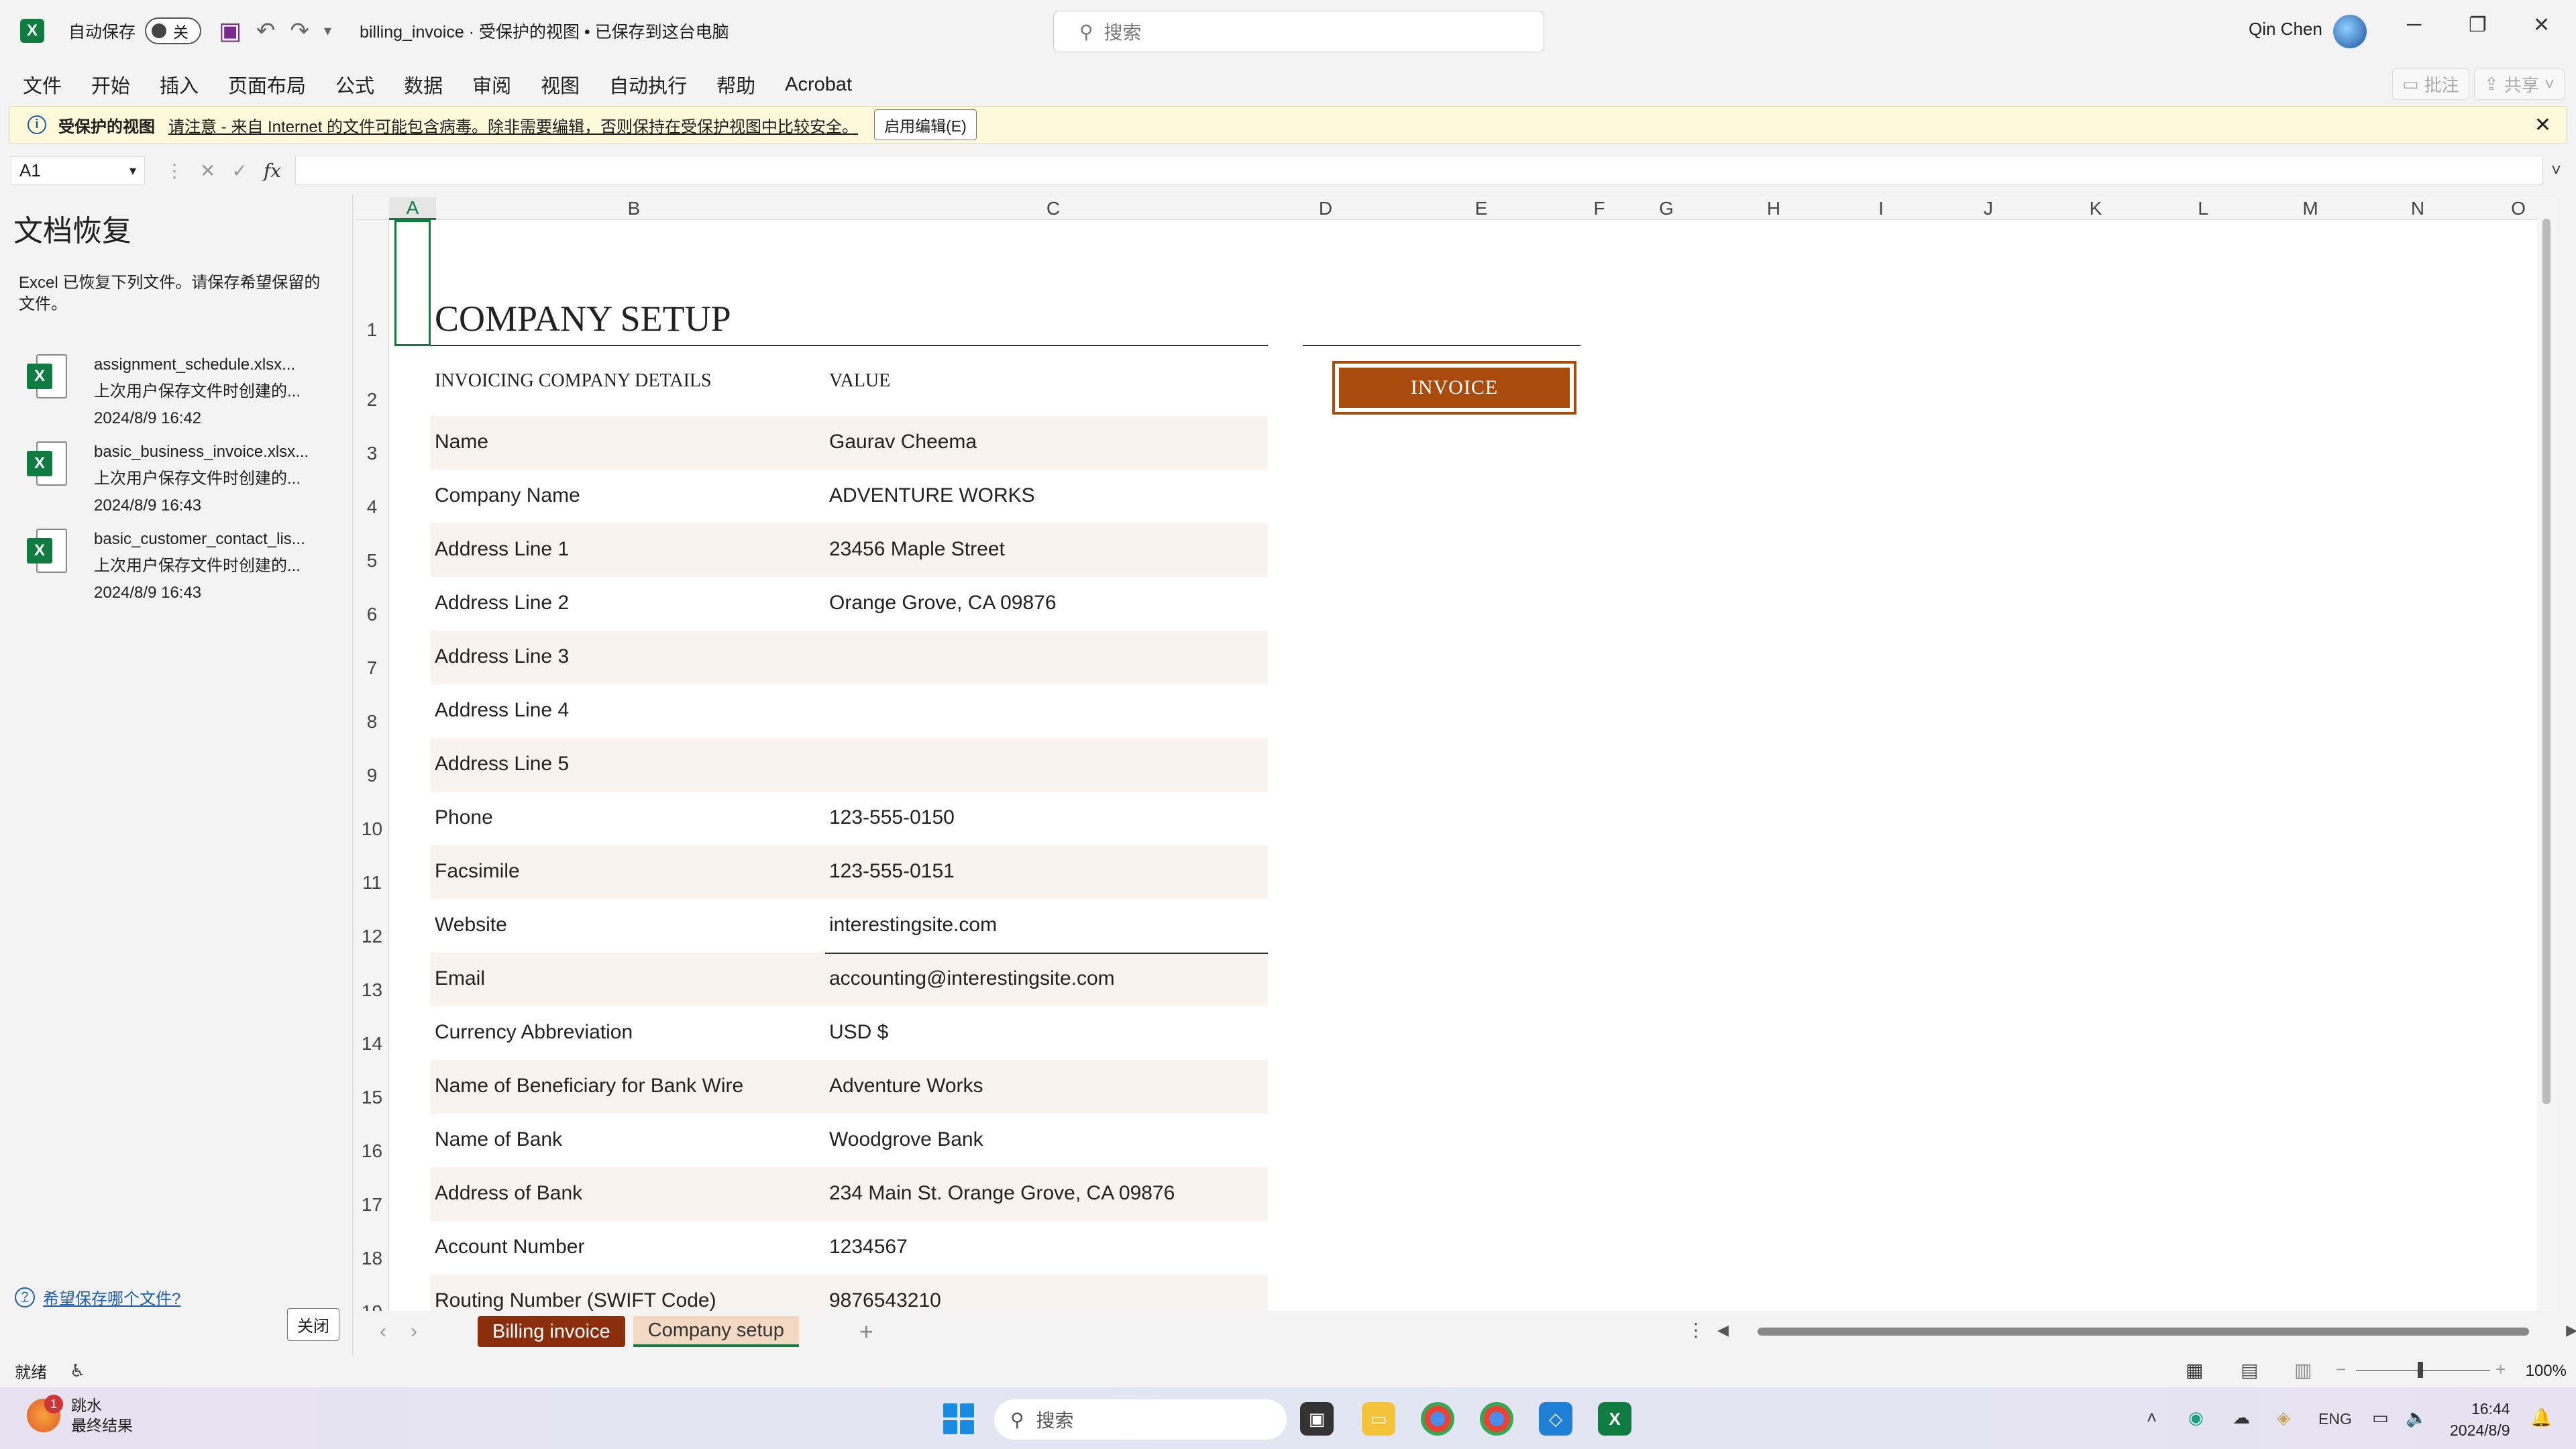 The image size is (2576, 1449). What do you see at coordinates (1988, 208) in the screenshot?
I see `column-header: J` at bounding box center [1988, 208].